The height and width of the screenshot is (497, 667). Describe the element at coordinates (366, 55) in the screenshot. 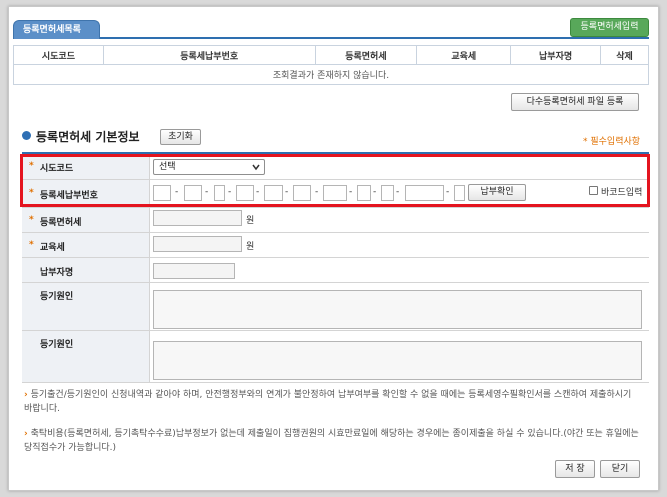

I see `col-header-reg-tax: 등록면허세` at that location.